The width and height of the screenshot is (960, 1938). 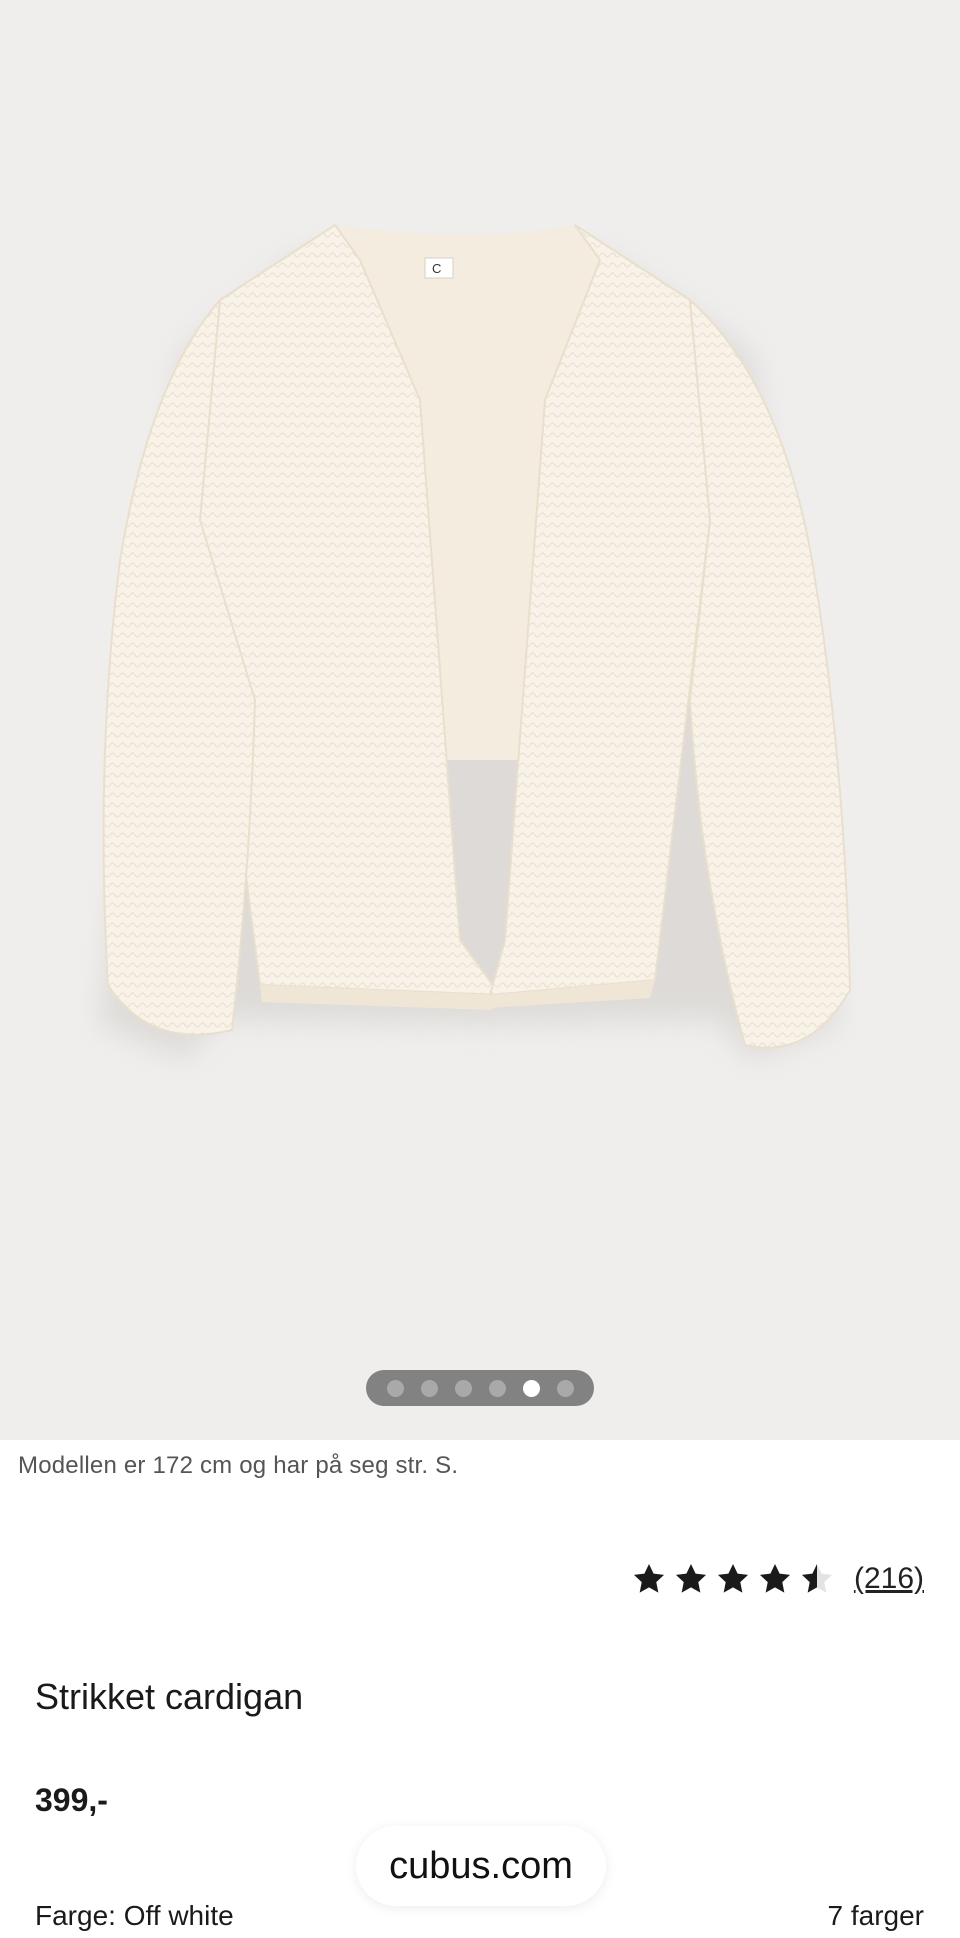 I want to click on half-star-icon, so click(x=816, y=1578).